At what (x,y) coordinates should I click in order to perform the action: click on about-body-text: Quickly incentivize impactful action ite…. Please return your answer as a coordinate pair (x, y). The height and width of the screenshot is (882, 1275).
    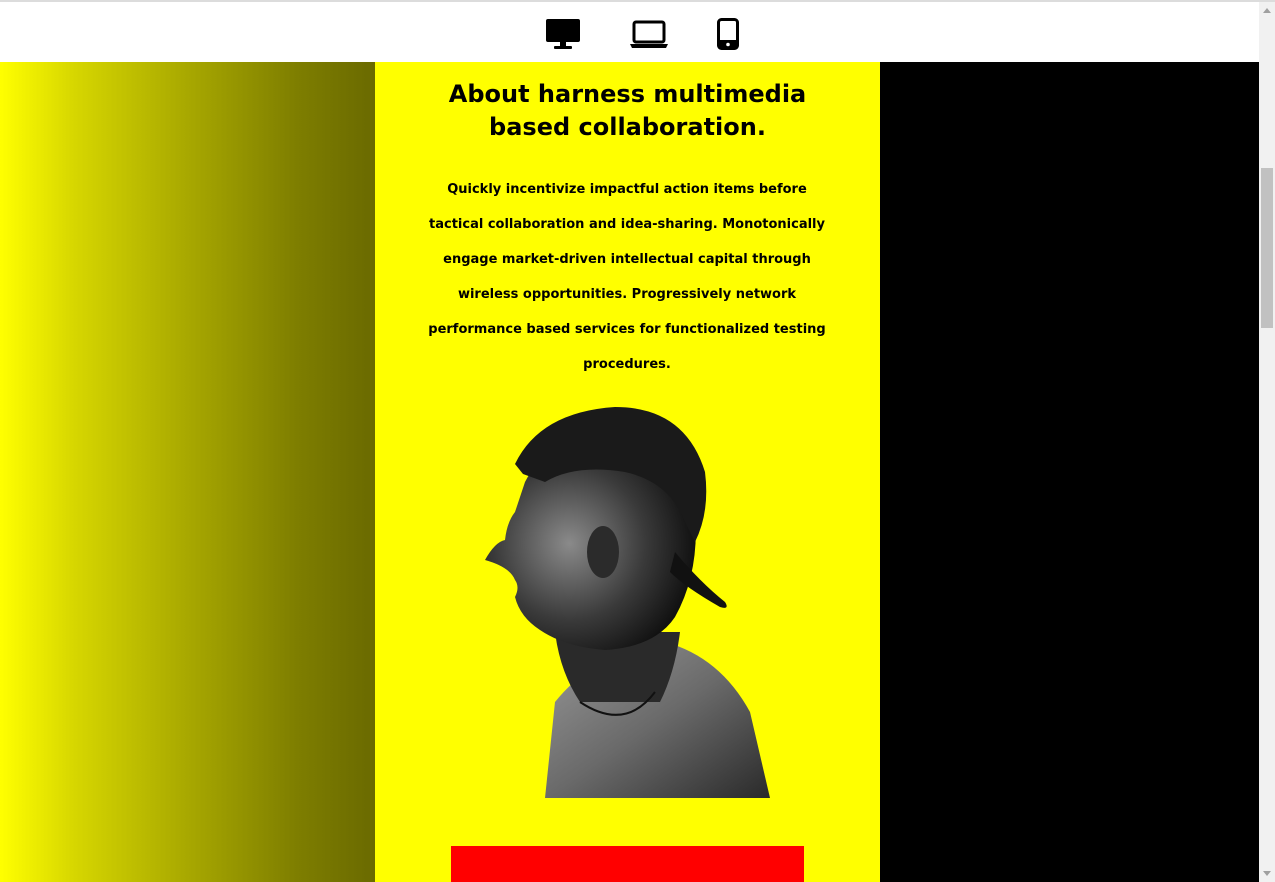
    Looking at the image, I should click on (627, 277).